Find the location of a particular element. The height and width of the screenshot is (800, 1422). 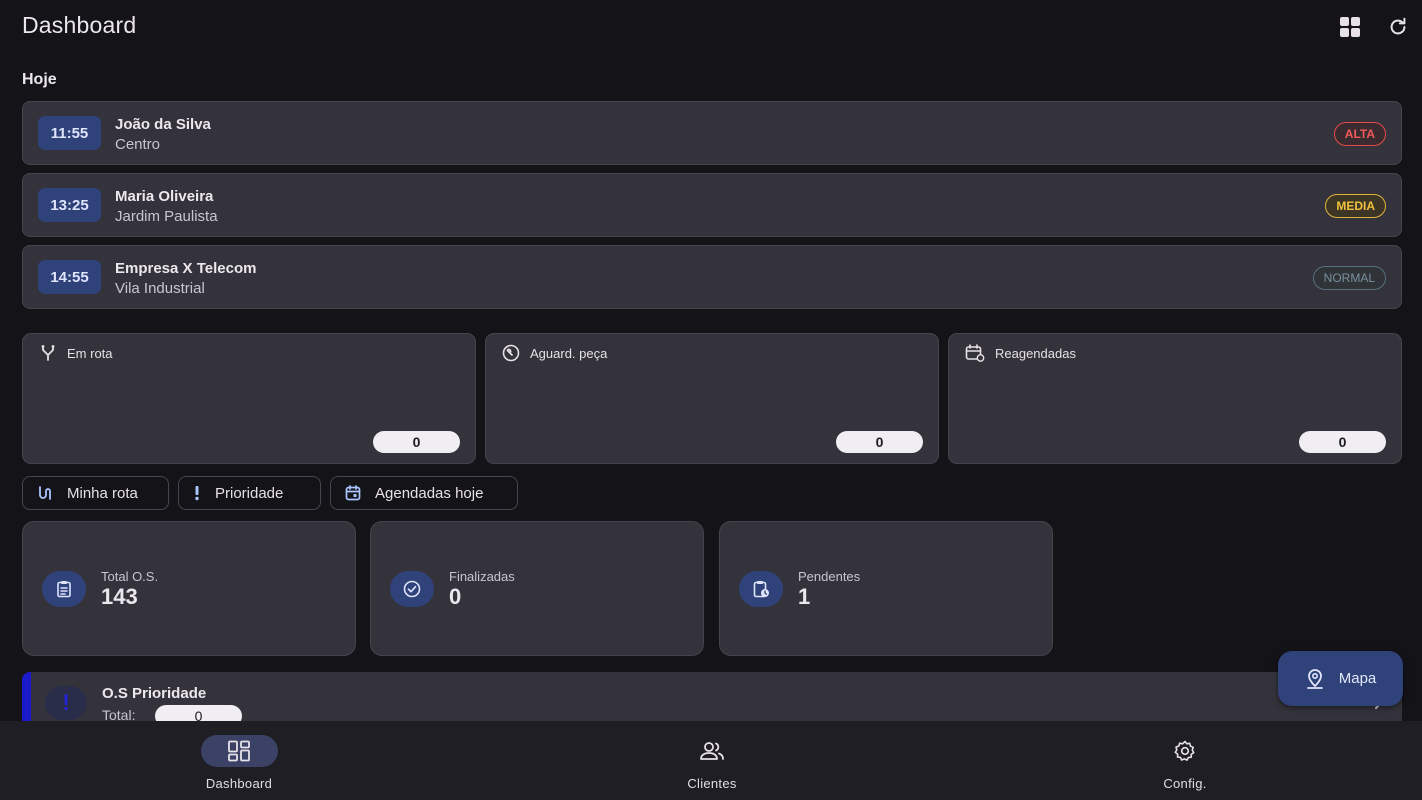

nav-item-clientes: Clientes is located at coordinates (712, 760).